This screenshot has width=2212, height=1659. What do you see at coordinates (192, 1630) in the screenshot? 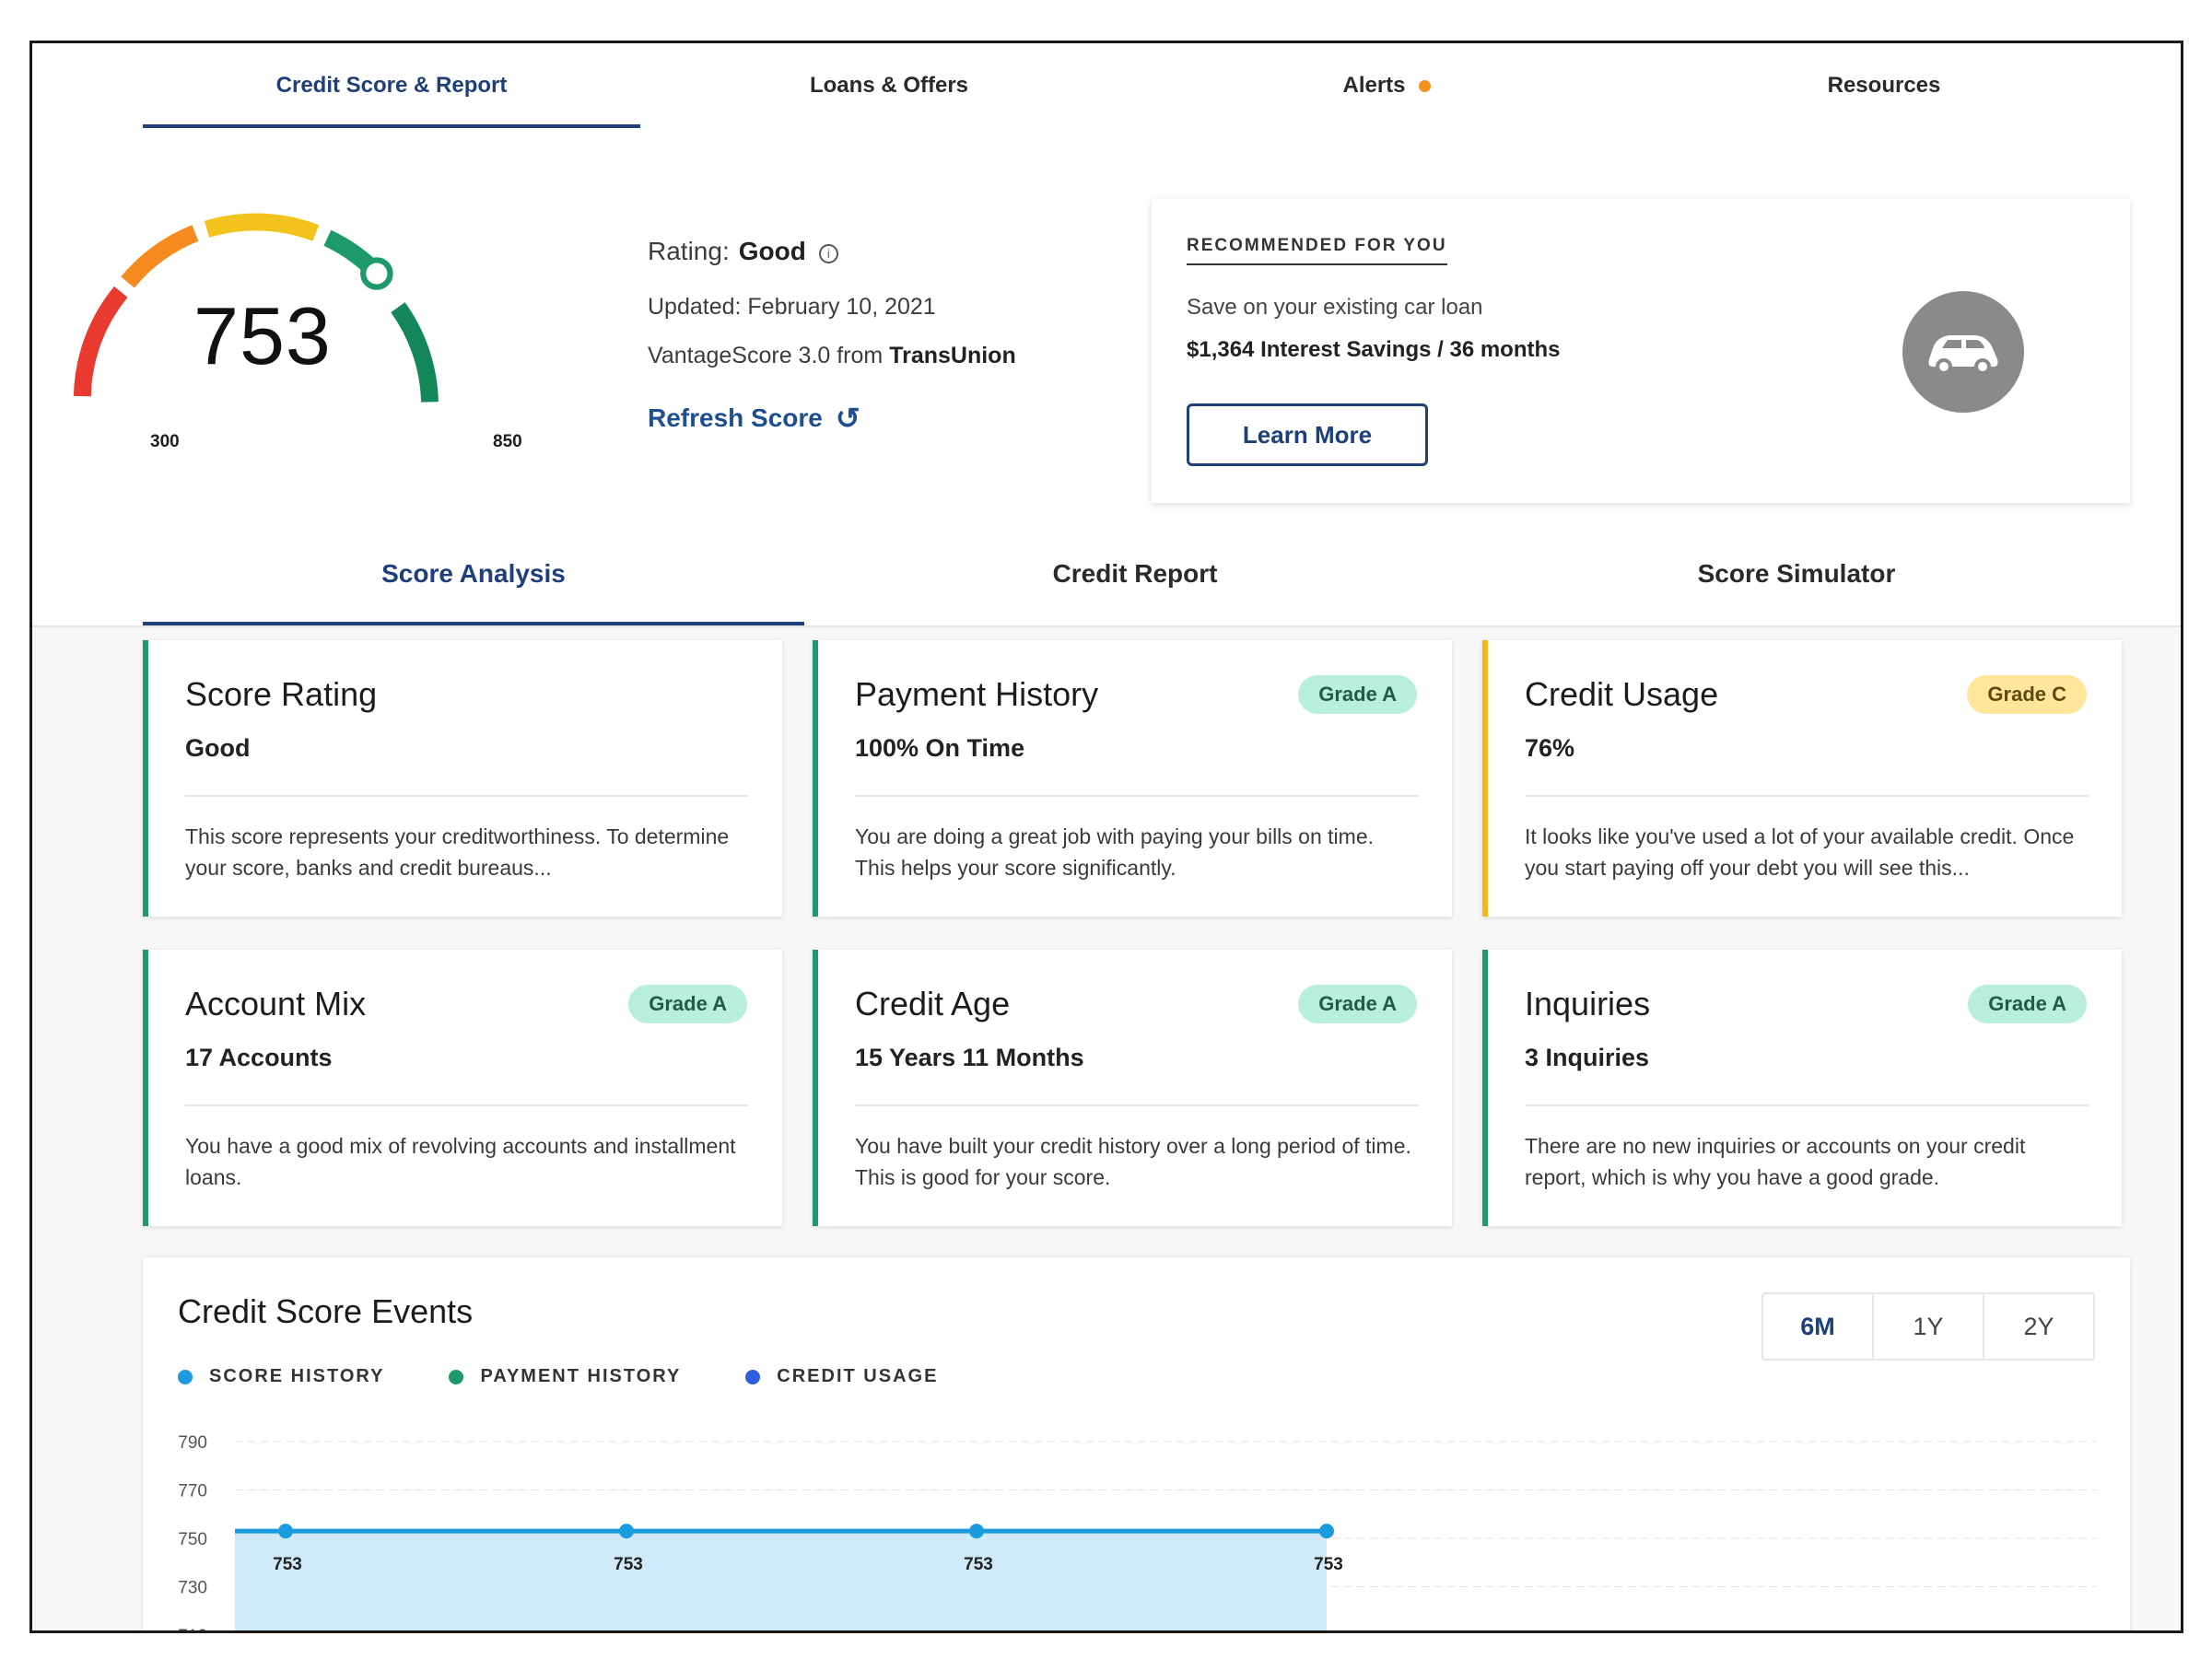
I see `y-tick-label: 710` at bounding box center [192, 1630].